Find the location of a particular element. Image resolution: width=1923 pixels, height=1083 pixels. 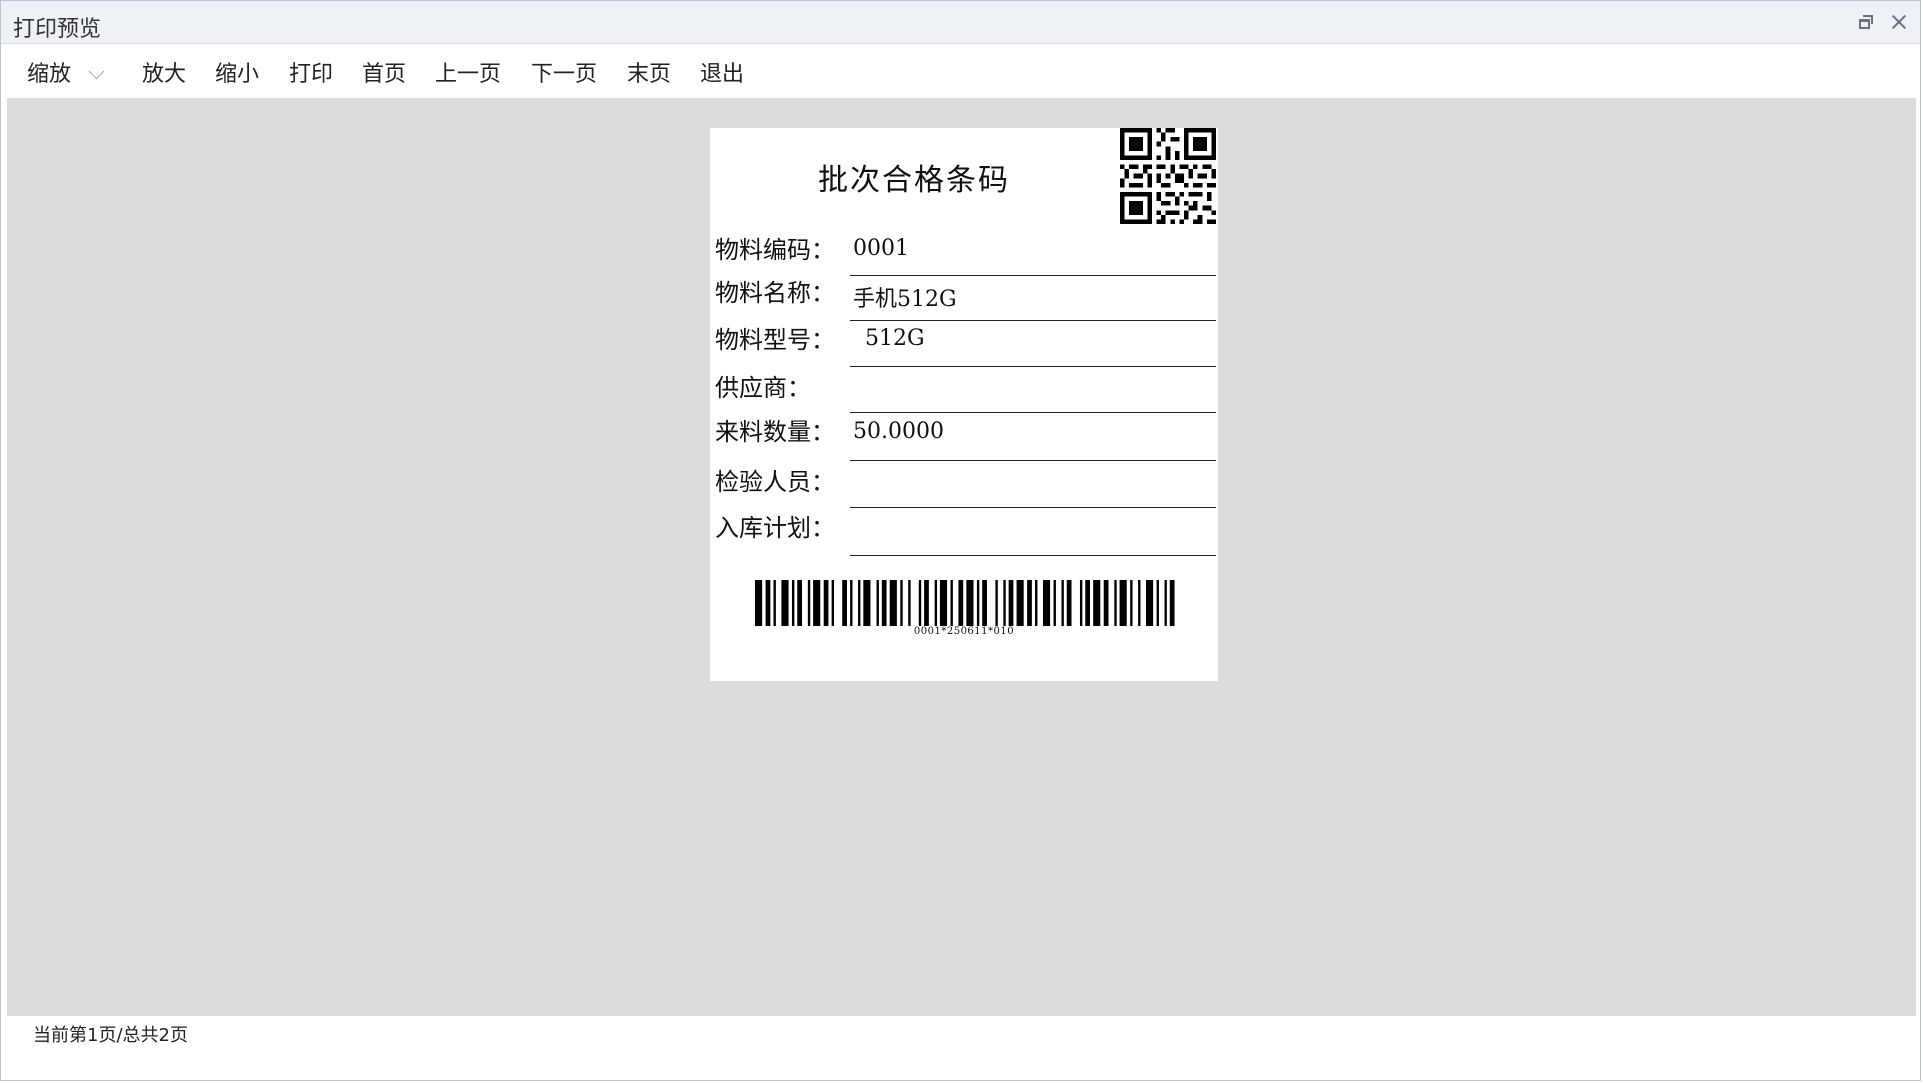

window-title: 打印预览 is located at coordinates (57, 29).